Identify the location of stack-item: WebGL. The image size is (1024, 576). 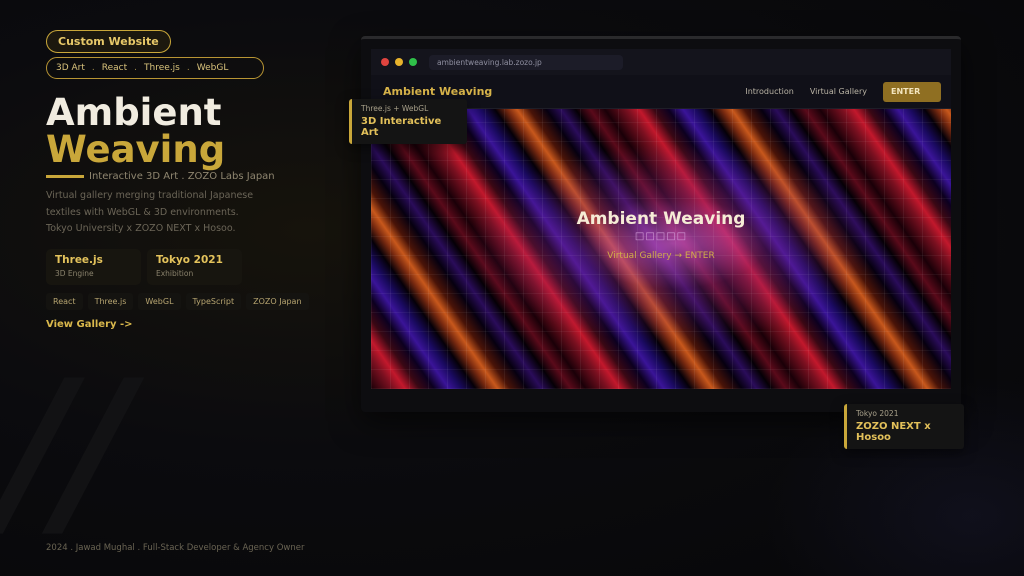
(212, 68).